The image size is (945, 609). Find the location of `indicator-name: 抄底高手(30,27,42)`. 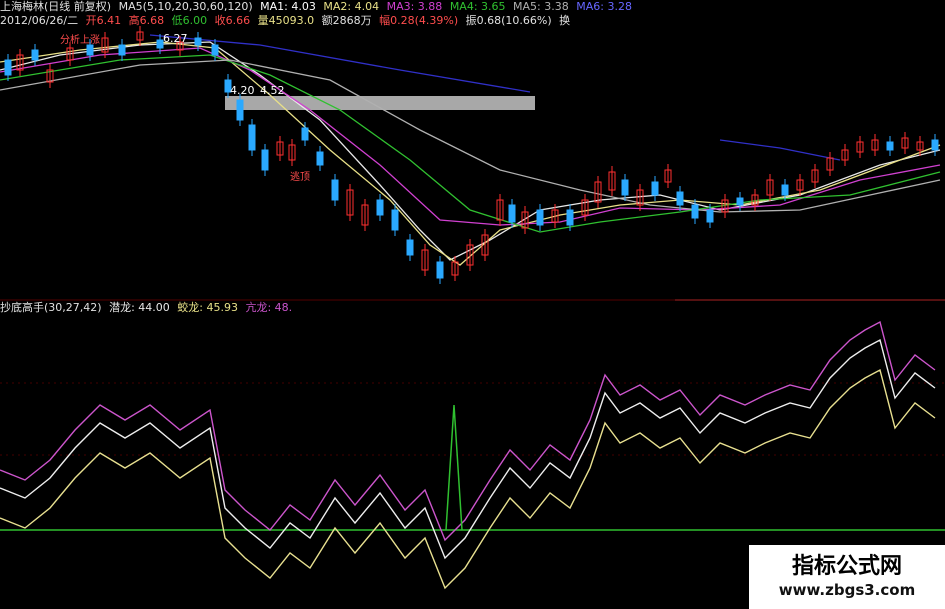

indicator-name: 抄底高手(30,27,42) is located at coordinates (51, 307).